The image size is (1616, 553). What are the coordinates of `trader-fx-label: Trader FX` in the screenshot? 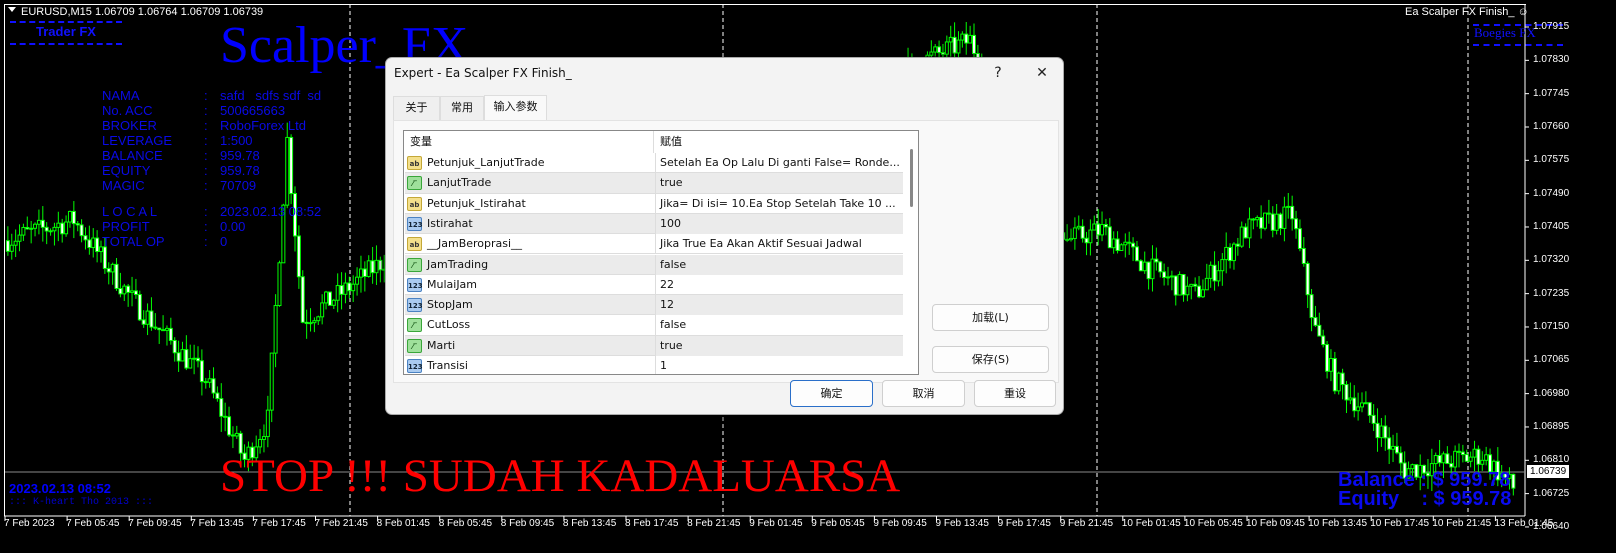 It's located at (66, 31).